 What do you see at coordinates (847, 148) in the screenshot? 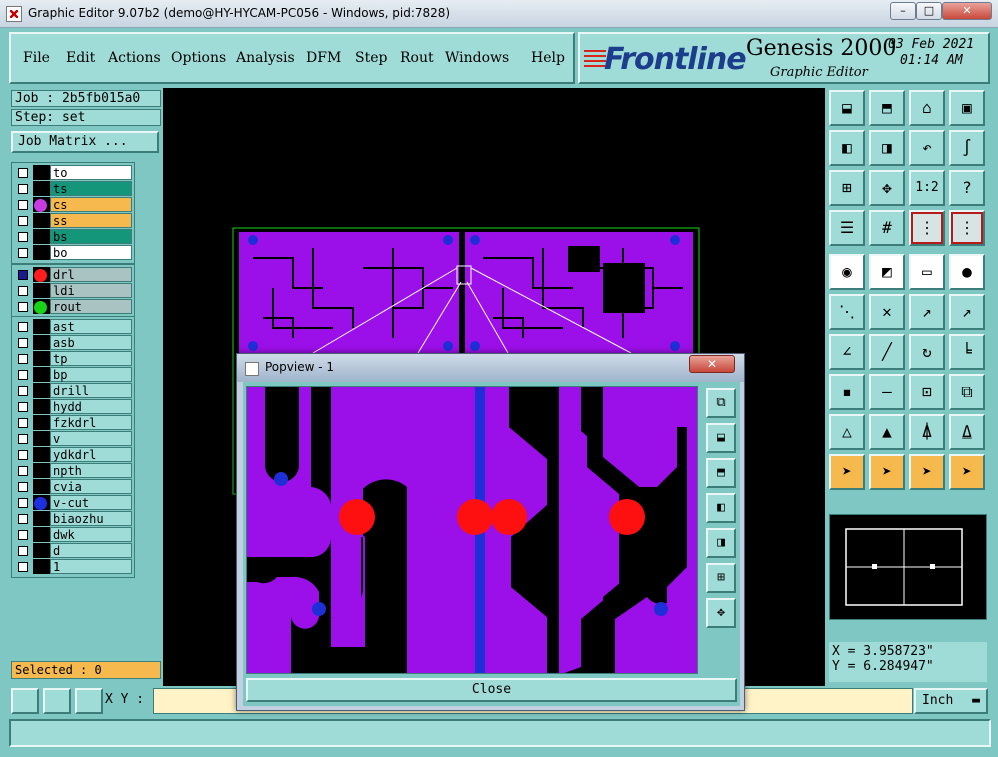
I see `pan-left-icon: ◧` at bounding box center [847, 148].